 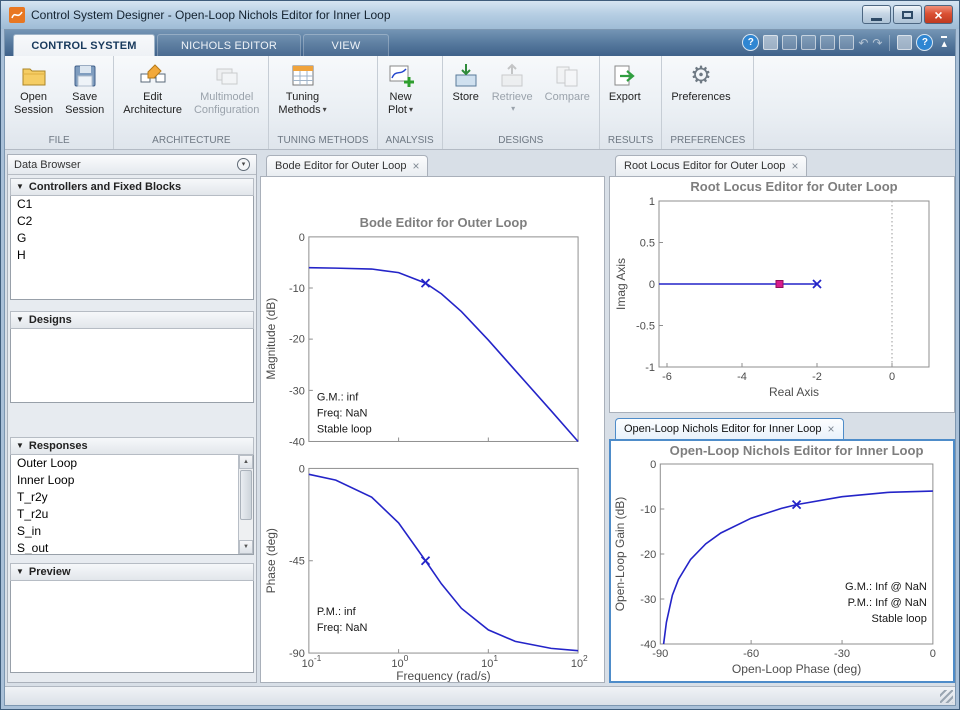 I want to click on phase-margin-freq-text: Freq: NaN, so click(x=342, y=628).